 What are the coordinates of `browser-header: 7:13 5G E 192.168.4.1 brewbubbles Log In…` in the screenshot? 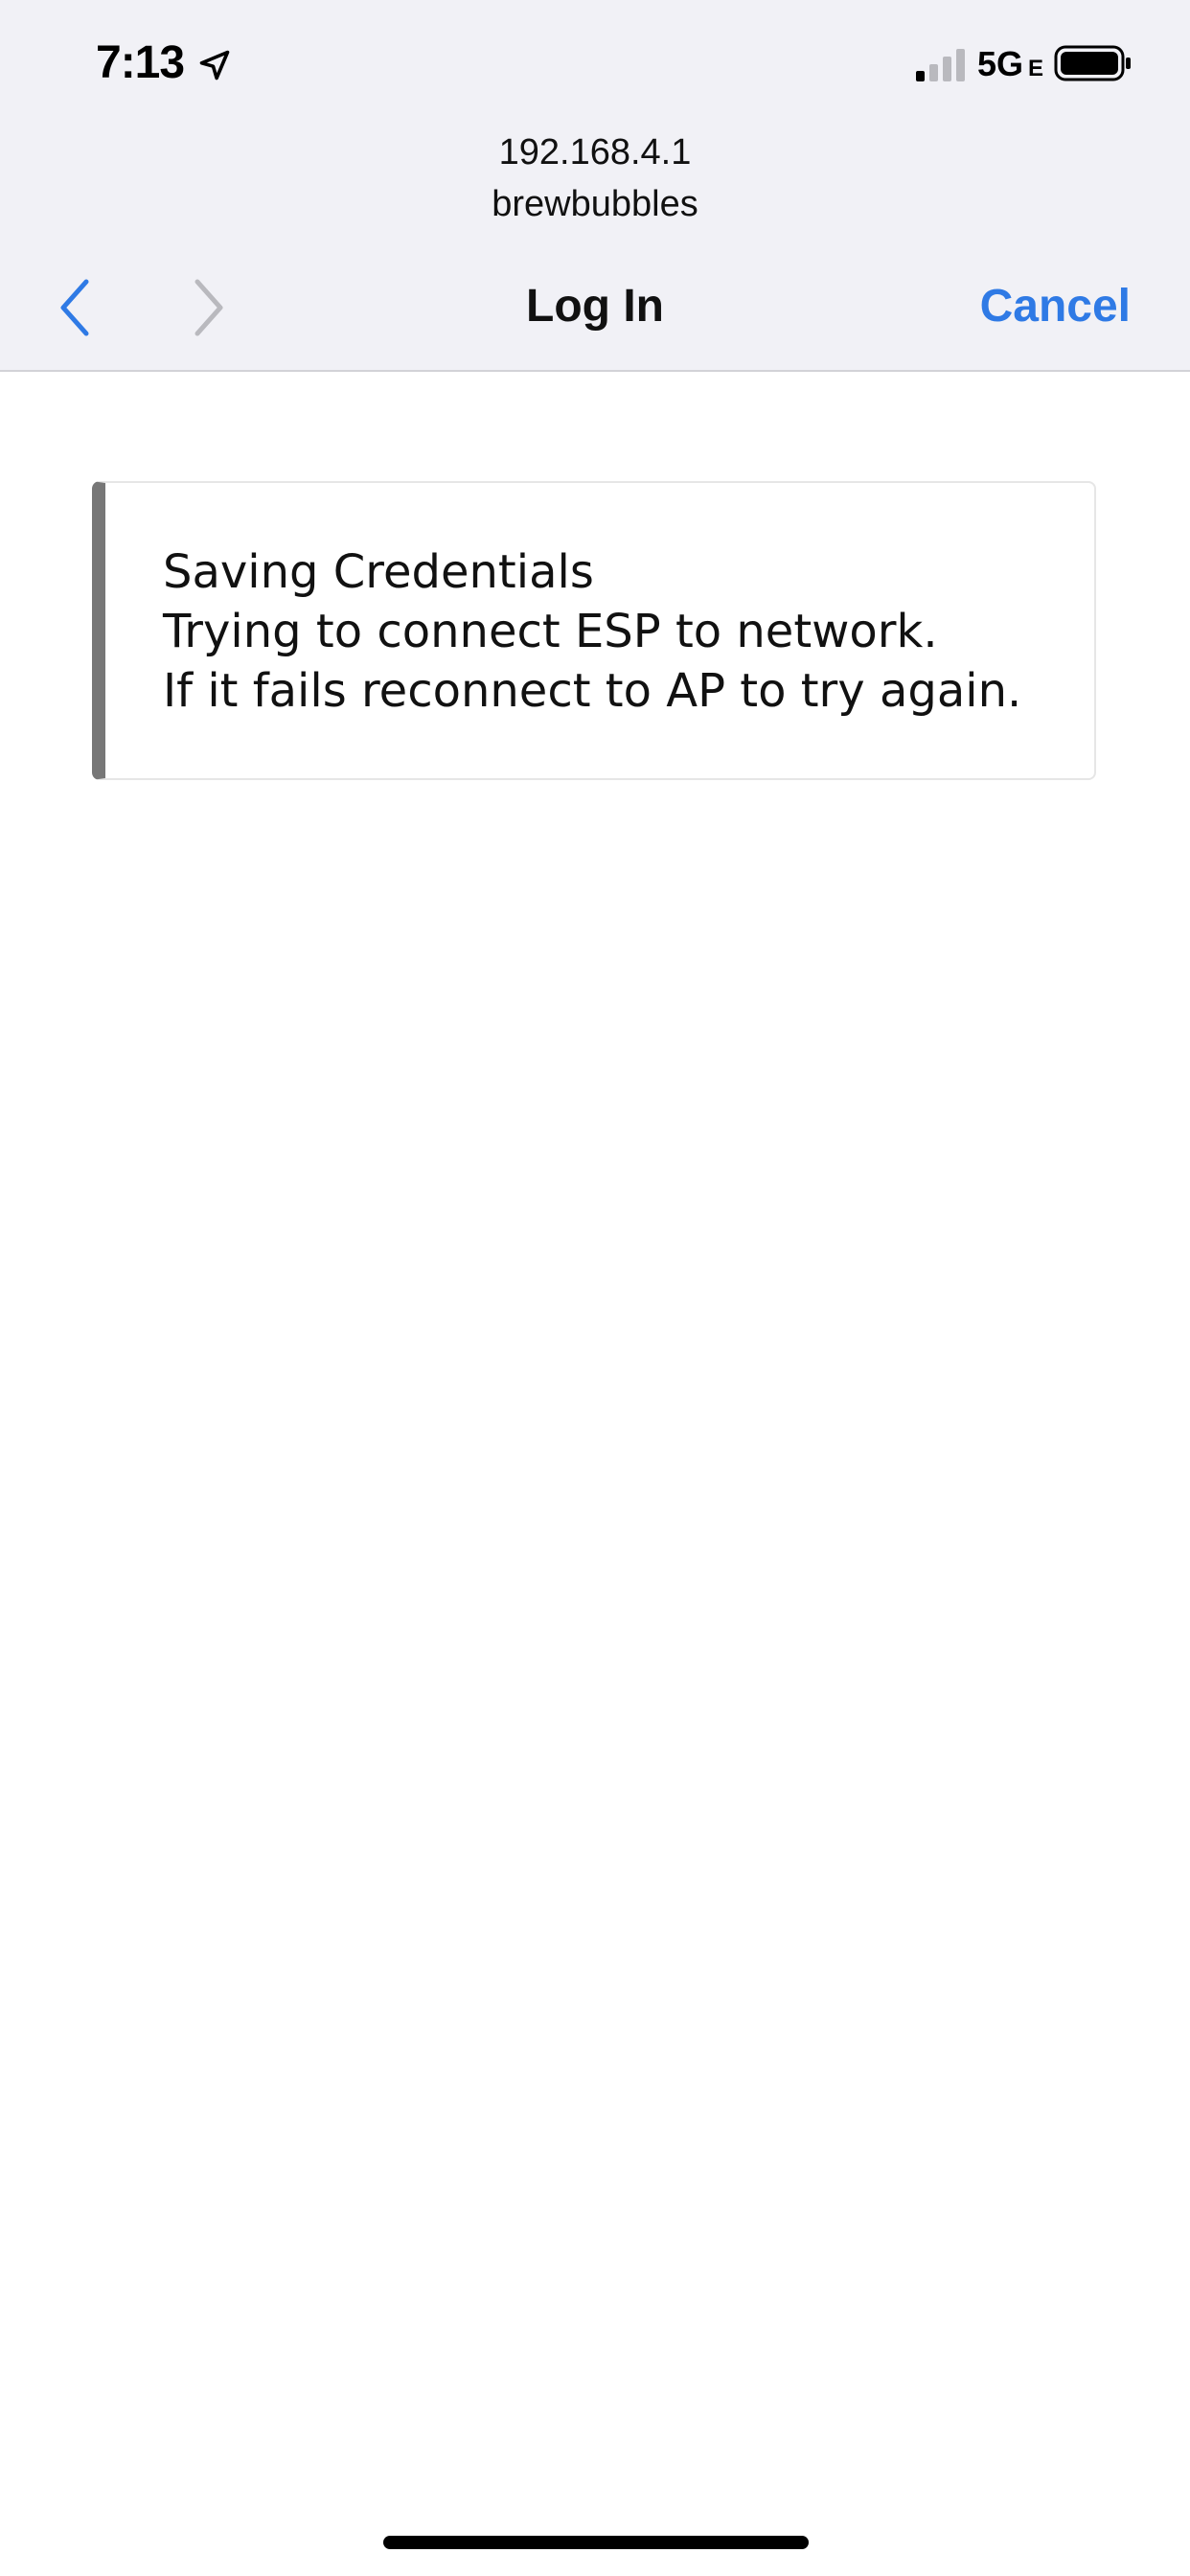 It's located at (595, 186).